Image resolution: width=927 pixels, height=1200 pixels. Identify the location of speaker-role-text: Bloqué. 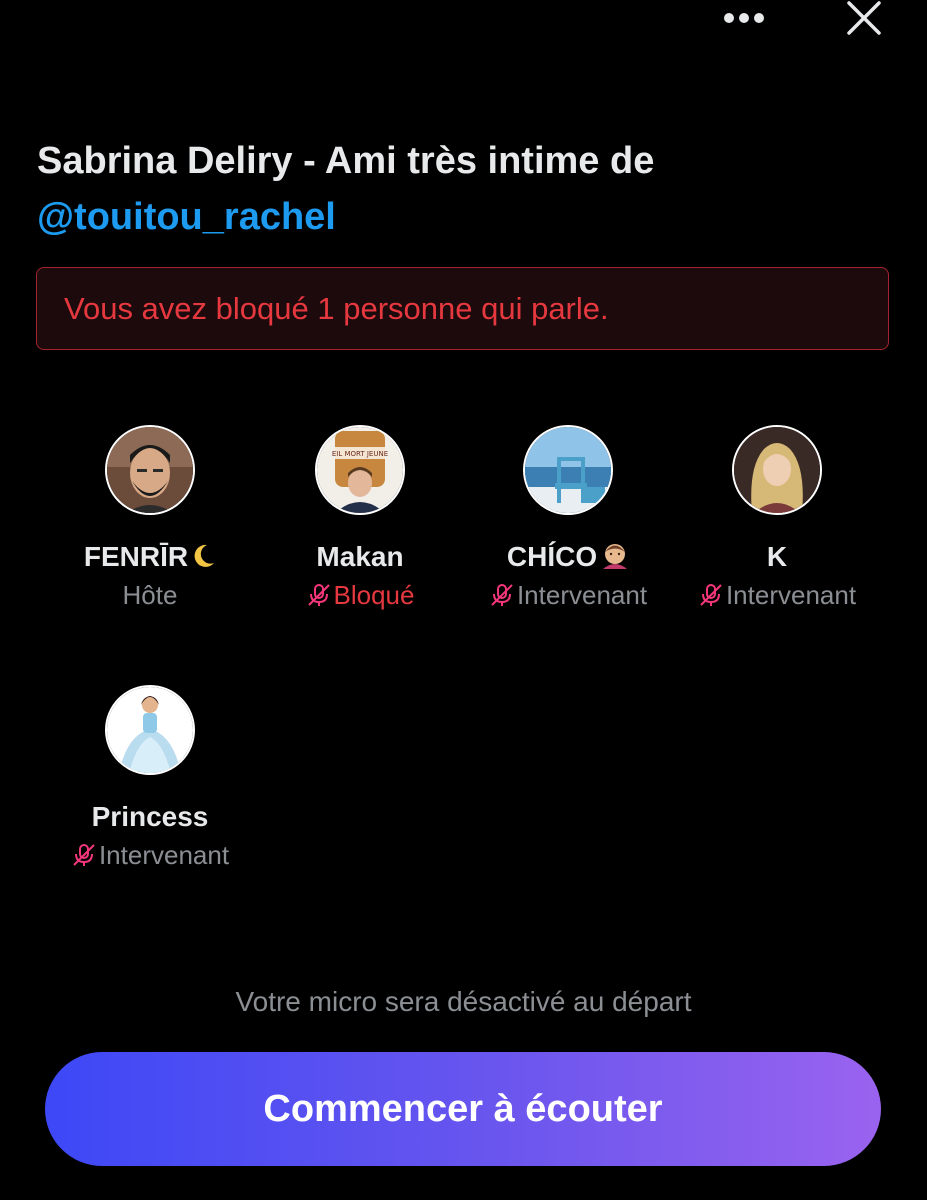
(374, 595).